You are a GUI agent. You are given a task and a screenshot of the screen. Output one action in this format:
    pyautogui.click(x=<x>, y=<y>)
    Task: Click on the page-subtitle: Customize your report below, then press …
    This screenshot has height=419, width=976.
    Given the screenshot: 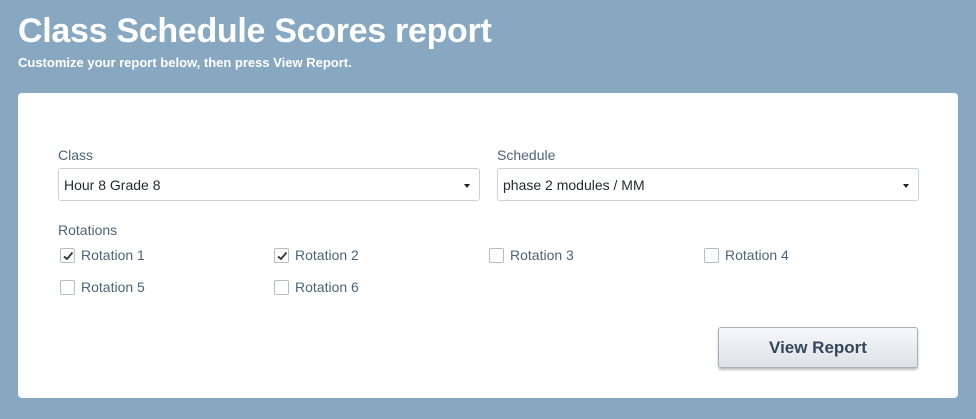 What is the action you would take?
    pyautogui.click(x=185, y=62)
    